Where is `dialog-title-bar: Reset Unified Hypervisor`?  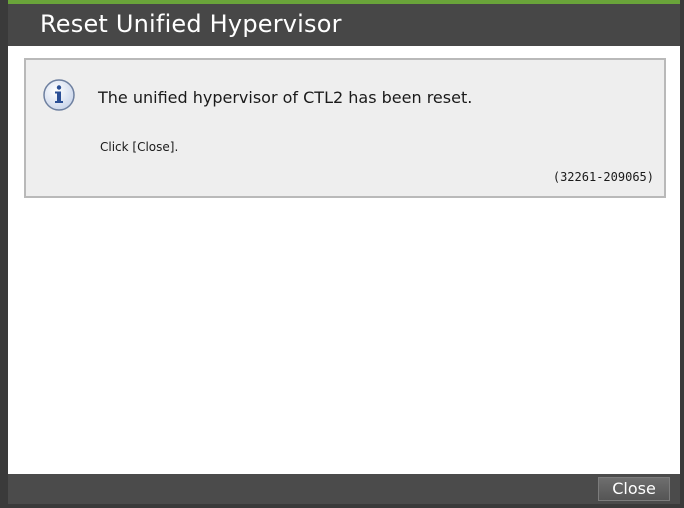 dialog-title-bar: Reset Unified Hypervisor is located at coordinates (344, 23).